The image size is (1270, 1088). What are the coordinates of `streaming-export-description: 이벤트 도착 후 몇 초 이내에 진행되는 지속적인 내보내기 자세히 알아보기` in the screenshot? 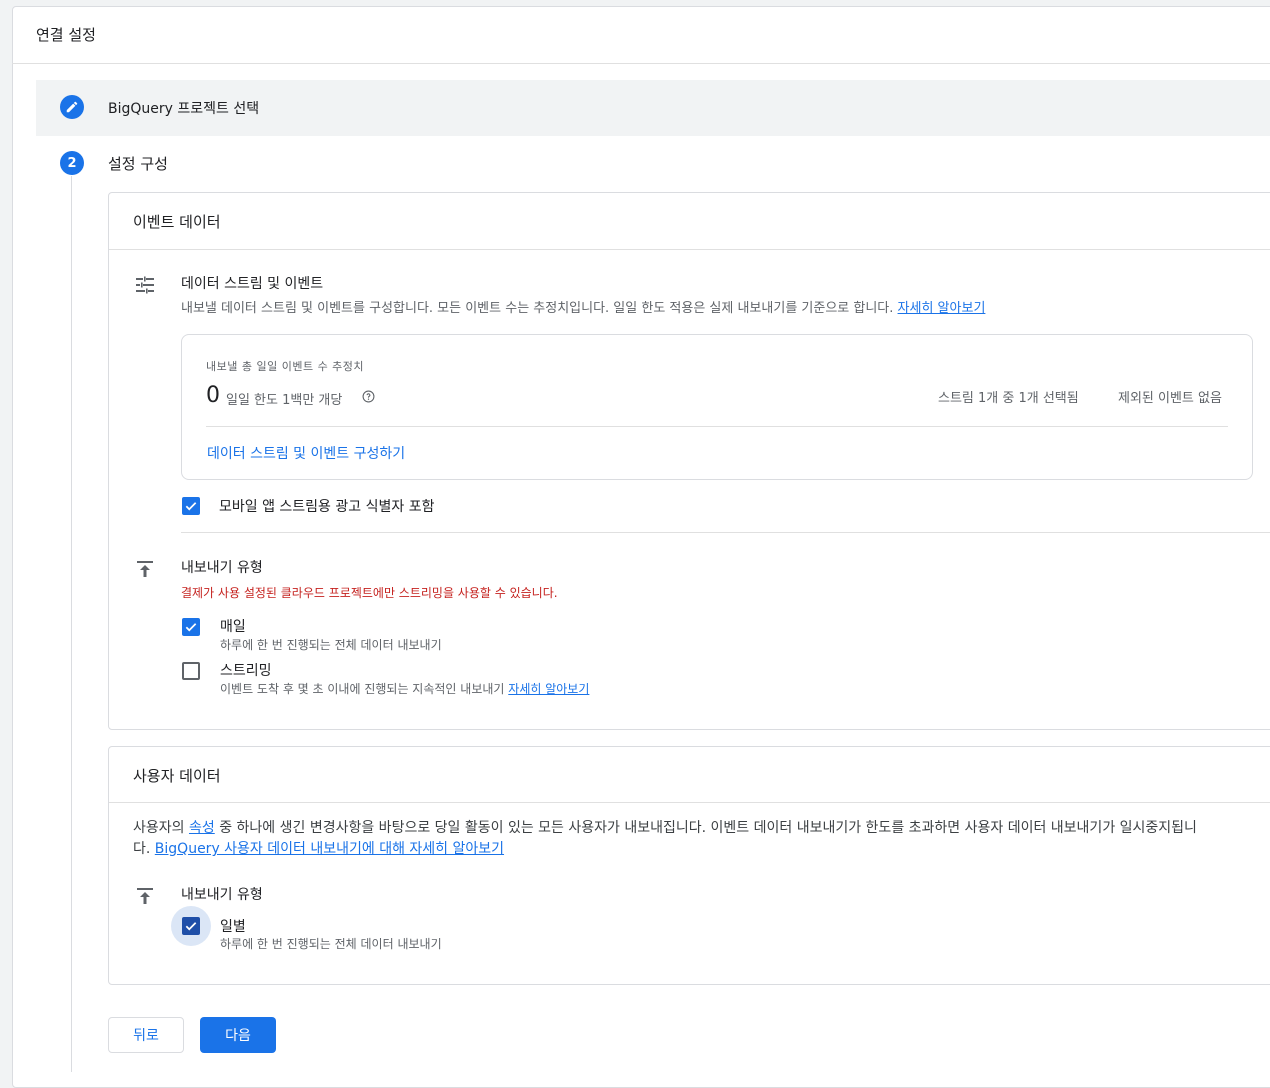 It's located at (404, 688).